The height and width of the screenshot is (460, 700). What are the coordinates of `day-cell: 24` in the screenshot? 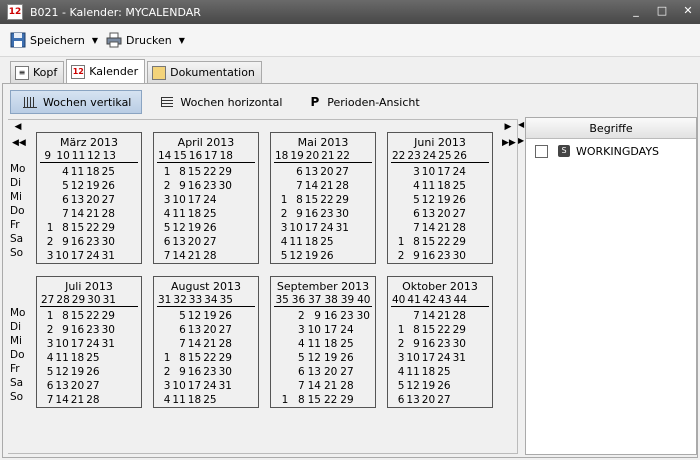 It's located at (327, 228).